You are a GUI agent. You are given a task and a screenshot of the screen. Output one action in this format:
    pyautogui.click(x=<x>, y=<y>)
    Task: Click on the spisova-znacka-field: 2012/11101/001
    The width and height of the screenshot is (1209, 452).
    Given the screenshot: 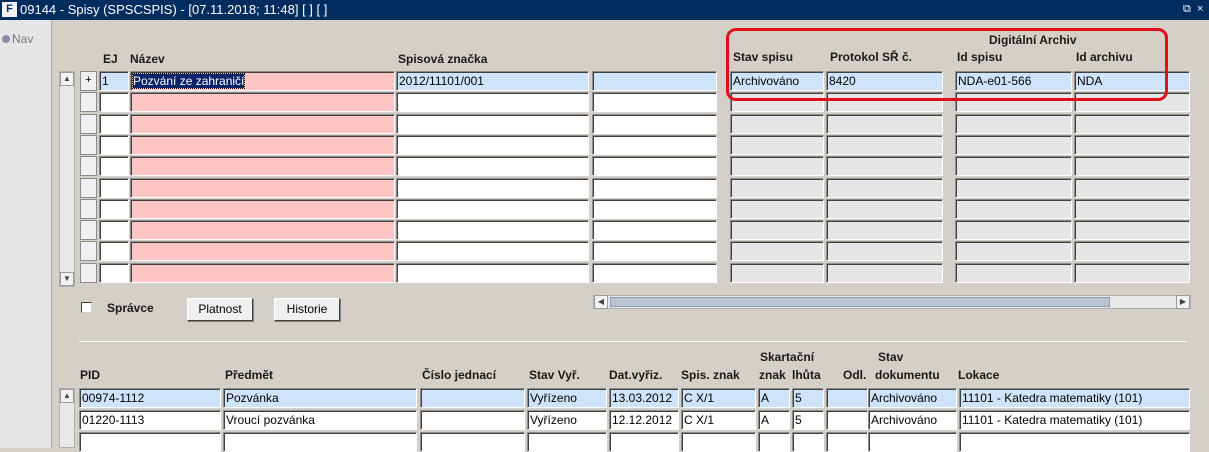 What is the action you would take?
    pyautogui.click(x=492, y=81)
    